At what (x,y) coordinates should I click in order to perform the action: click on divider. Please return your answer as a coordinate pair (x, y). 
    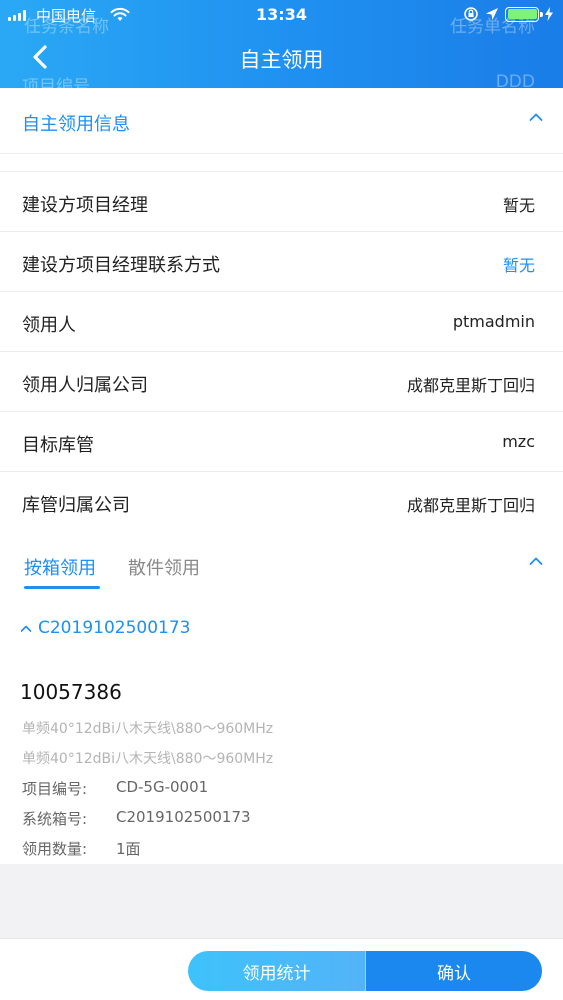
    Looking at the image, I should click on (281, 163).